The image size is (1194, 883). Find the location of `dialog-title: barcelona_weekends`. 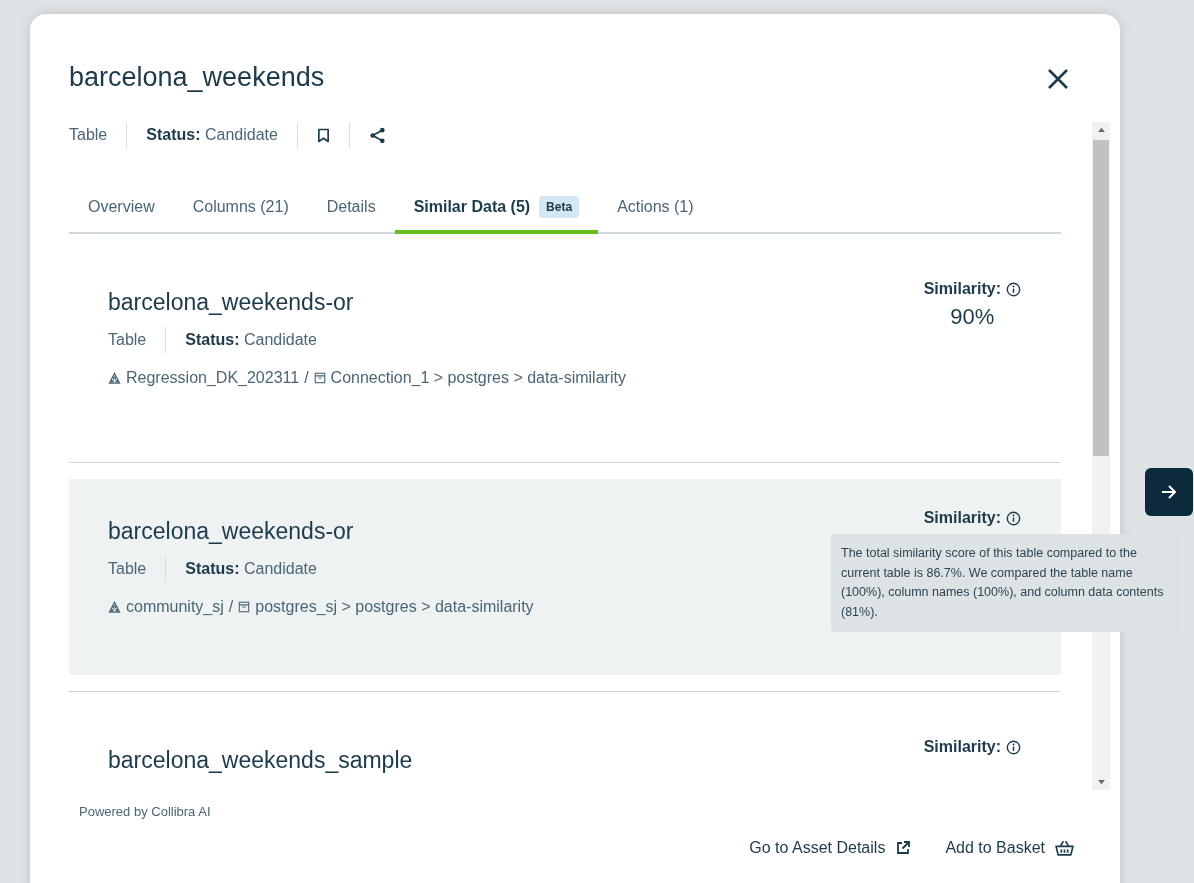

dialog-title: barcelona_weekends is located at coordinates (197, 77).